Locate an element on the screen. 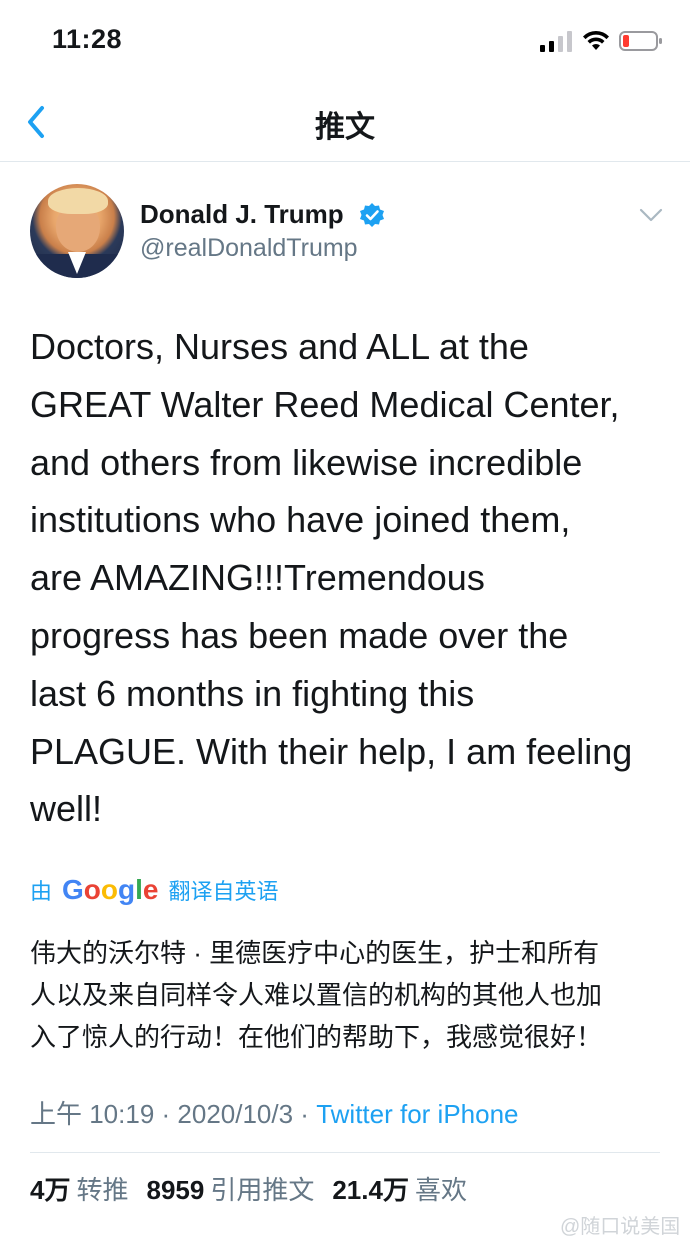 This screenshot has width=690, height=1238. translate-from-label: 翻译自英语 is located at coordinates (223, 891).